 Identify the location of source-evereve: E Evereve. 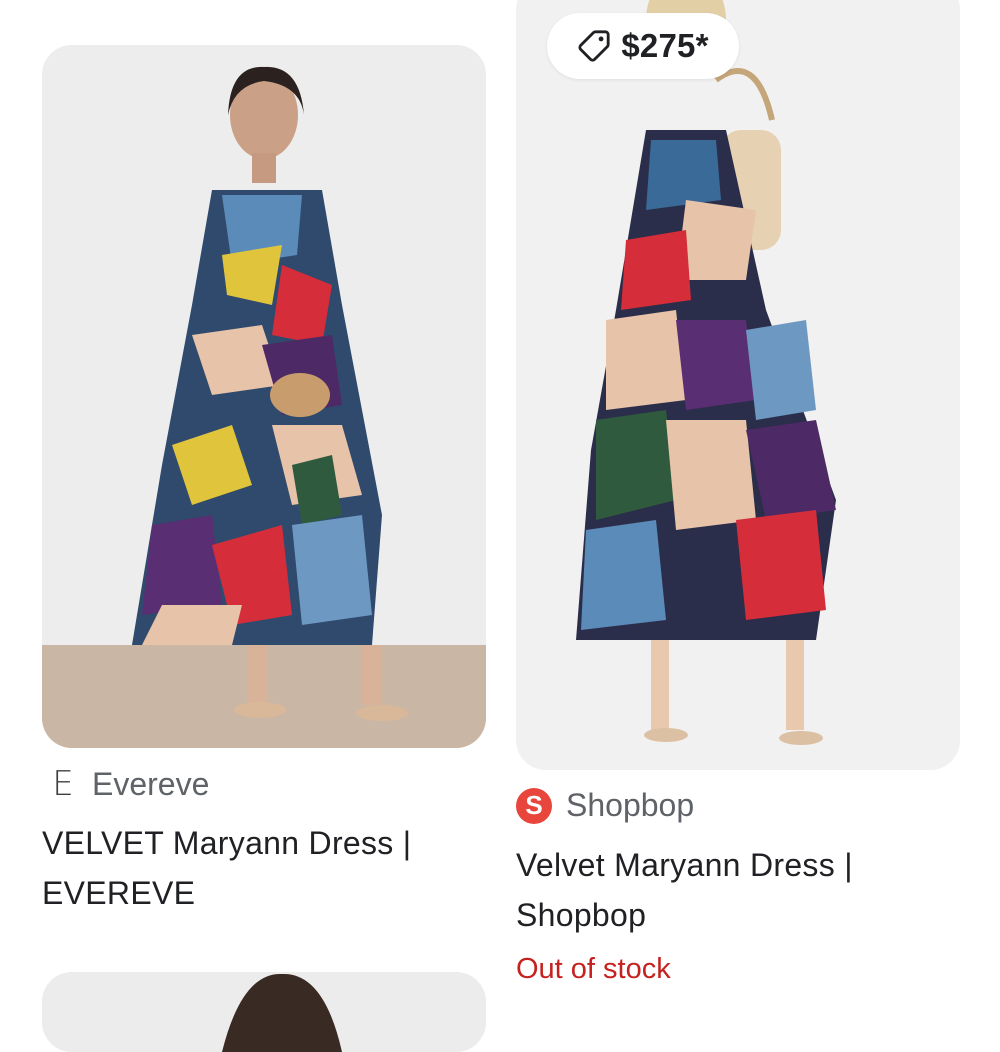
(128, 784).